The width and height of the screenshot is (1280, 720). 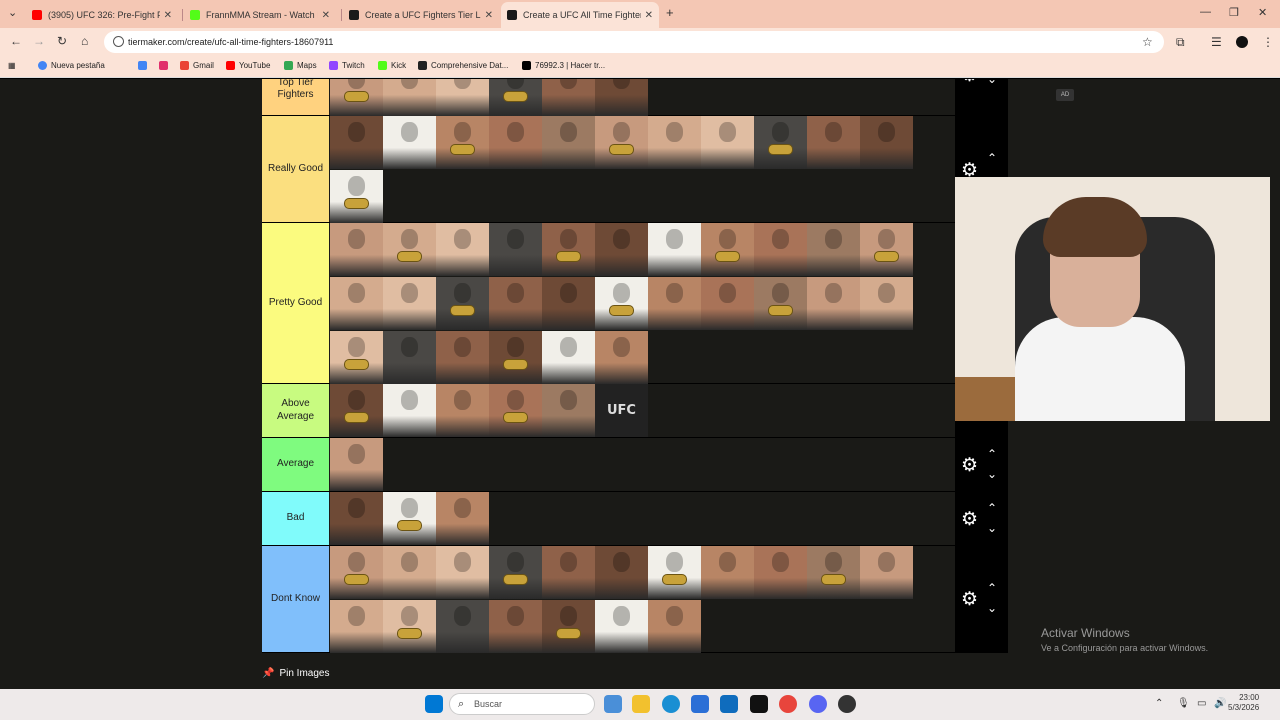 What do you see at coordinates (71, 65) in the screenshot?
I see `bookmark-nueva-pestana: Nueva pestaña` at bounding box center [71, 65].